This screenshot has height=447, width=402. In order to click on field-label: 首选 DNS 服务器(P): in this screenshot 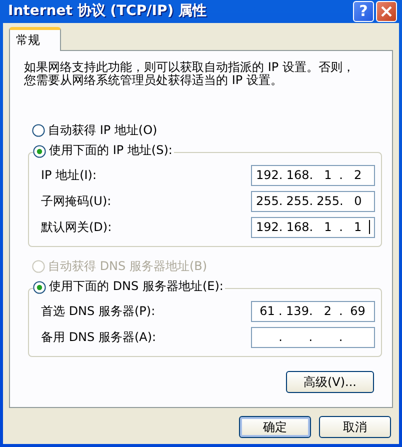, I will do `click(98, 311)`.